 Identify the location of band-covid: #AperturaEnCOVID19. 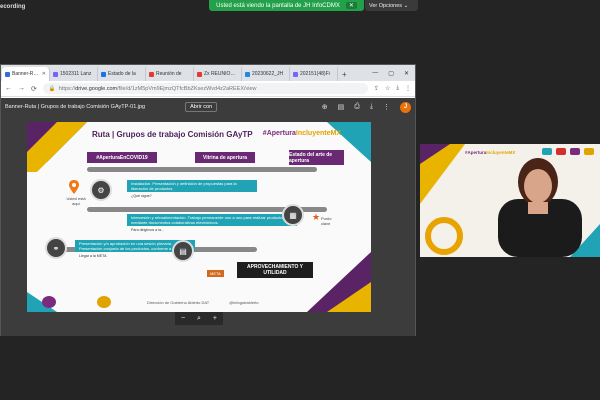
(122, 157).